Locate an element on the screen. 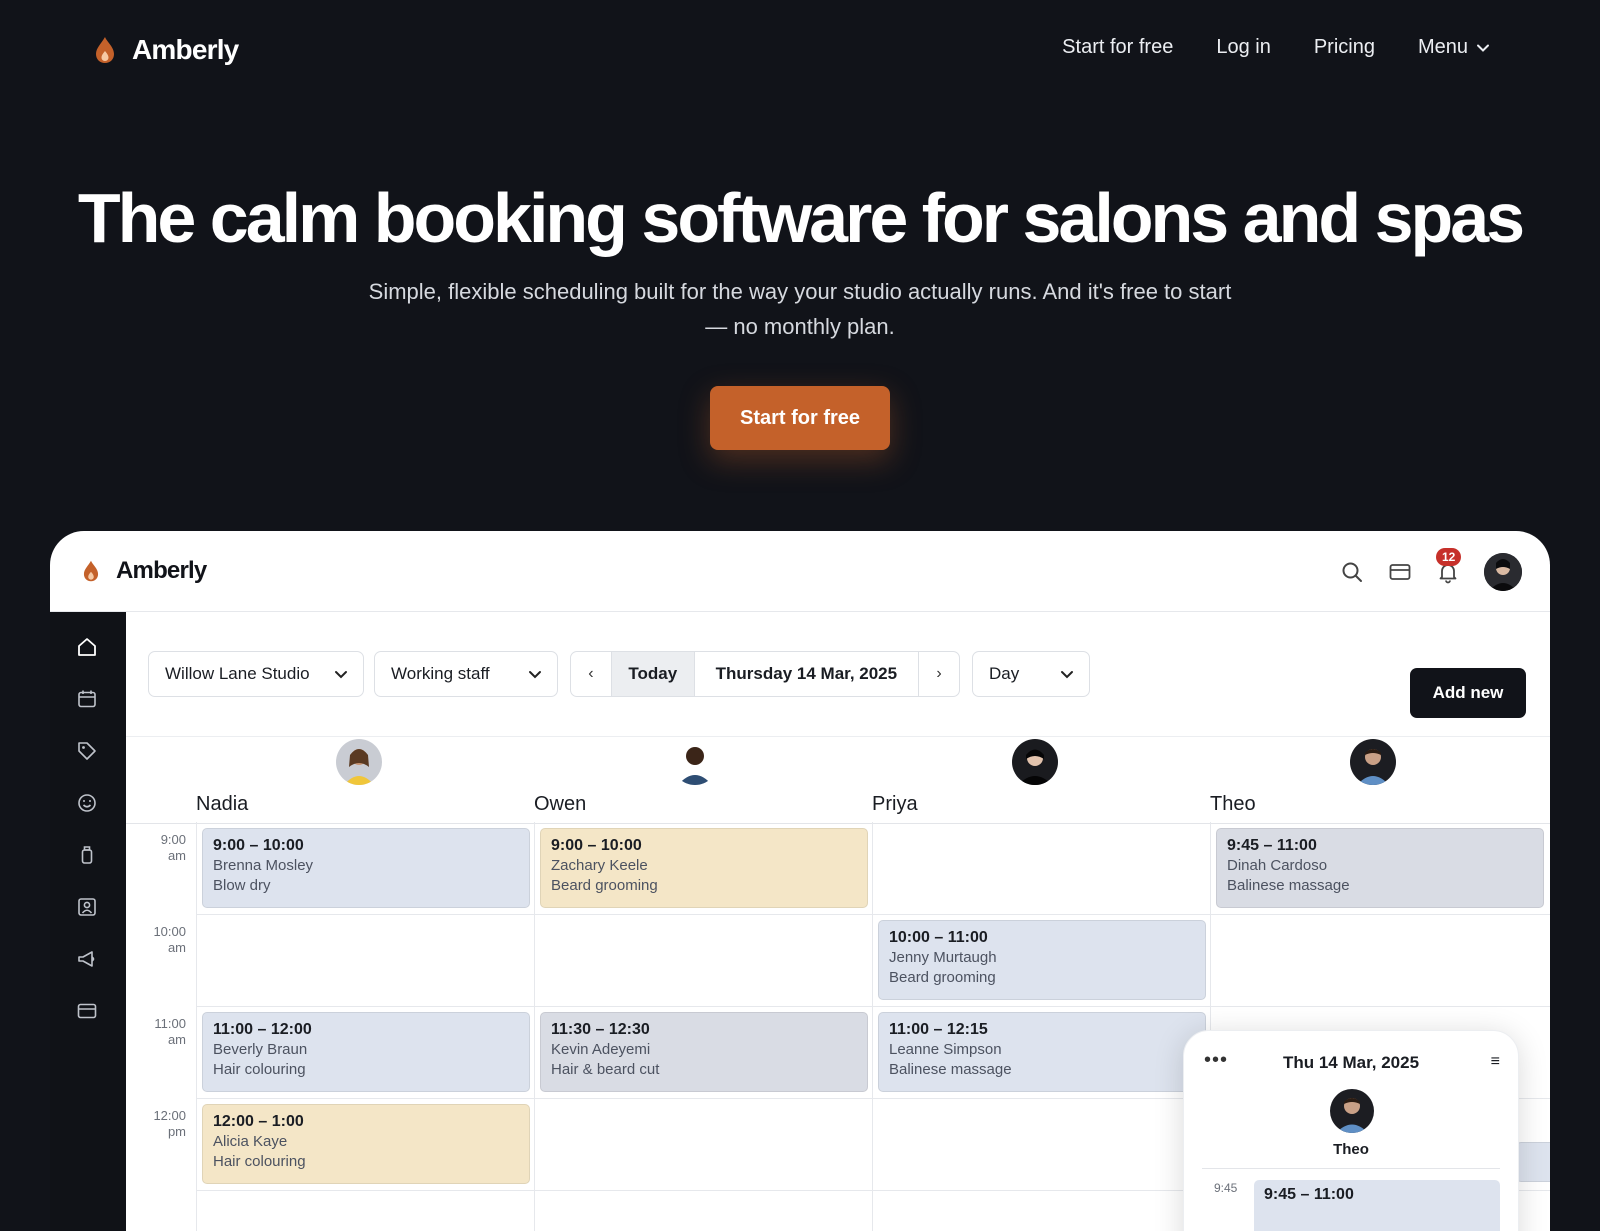 The width and height of the screenshot is (1600, 1231). notifications-button: 12 is located at coordinates (1449, 566).